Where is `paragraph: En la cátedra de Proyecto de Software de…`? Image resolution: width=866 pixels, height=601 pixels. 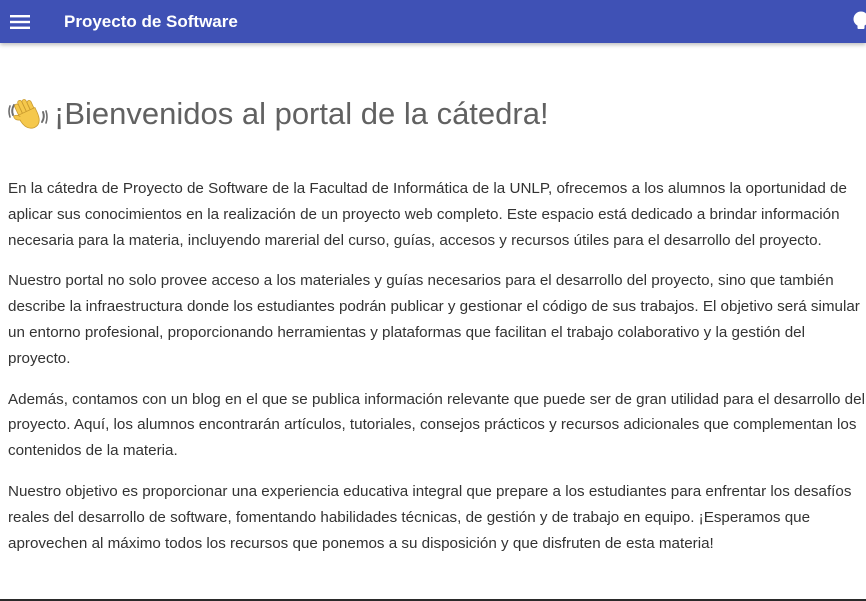
paragraph: En la cátedra de Proyecto de Software de… is located at coordinates (427, 214).